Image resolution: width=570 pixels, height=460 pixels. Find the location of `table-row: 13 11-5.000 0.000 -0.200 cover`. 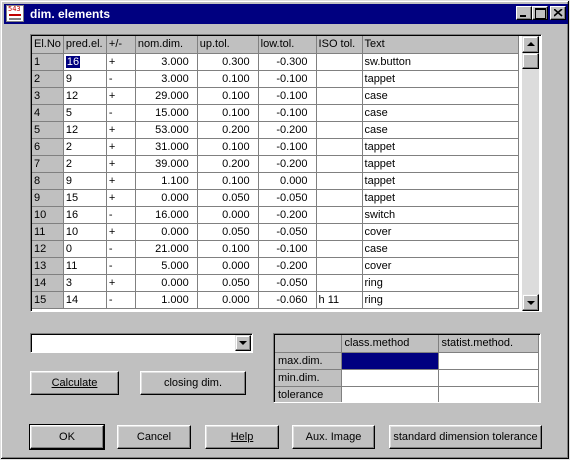

table-row: 13 11-5.000 0.000 -0.200 cover is located at coordinates (275, 266).